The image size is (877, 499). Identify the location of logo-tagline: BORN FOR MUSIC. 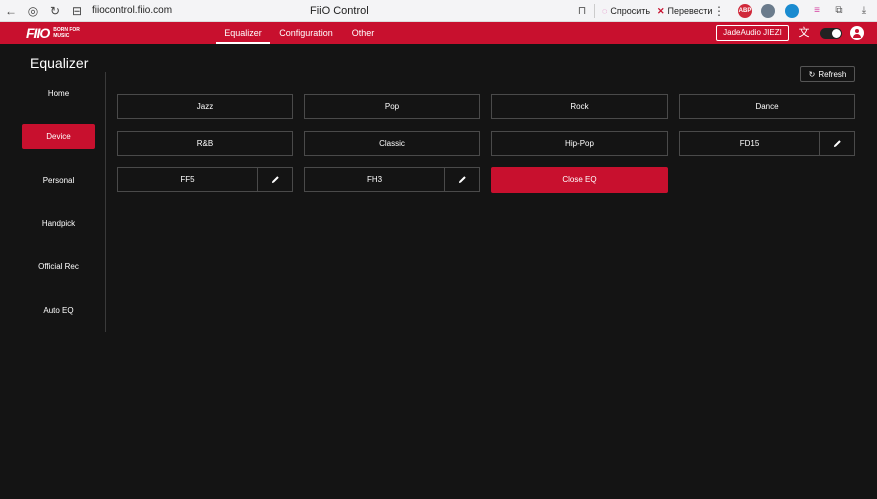
(66, 33).